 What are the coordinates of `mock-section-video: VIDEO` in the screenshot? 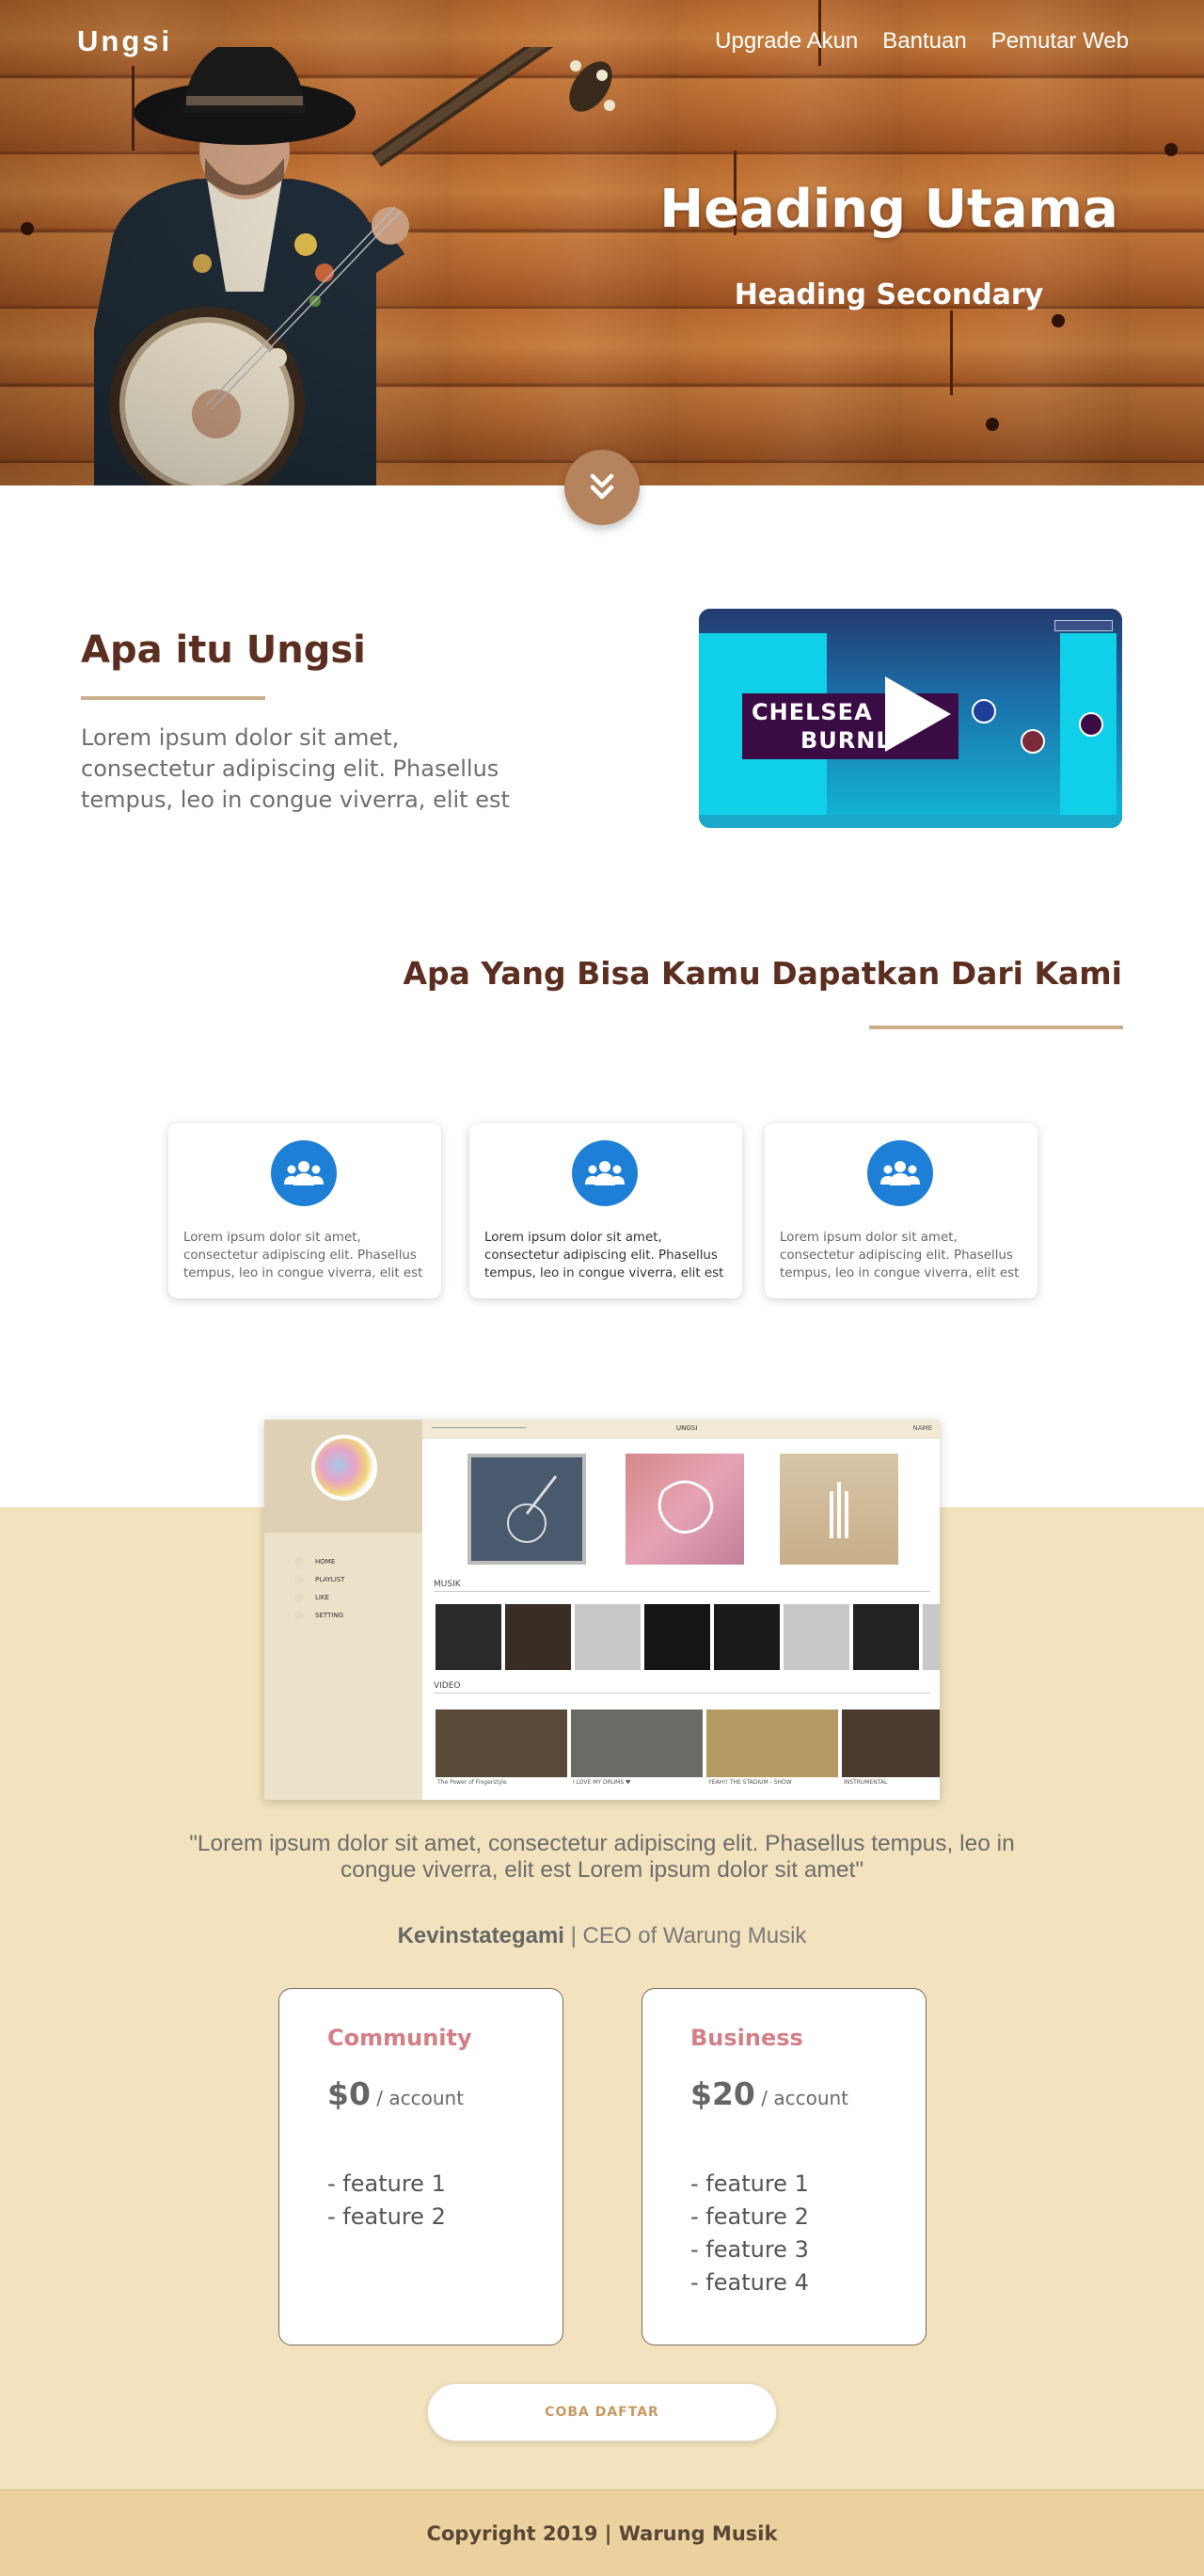 It's located at (448, 1686).